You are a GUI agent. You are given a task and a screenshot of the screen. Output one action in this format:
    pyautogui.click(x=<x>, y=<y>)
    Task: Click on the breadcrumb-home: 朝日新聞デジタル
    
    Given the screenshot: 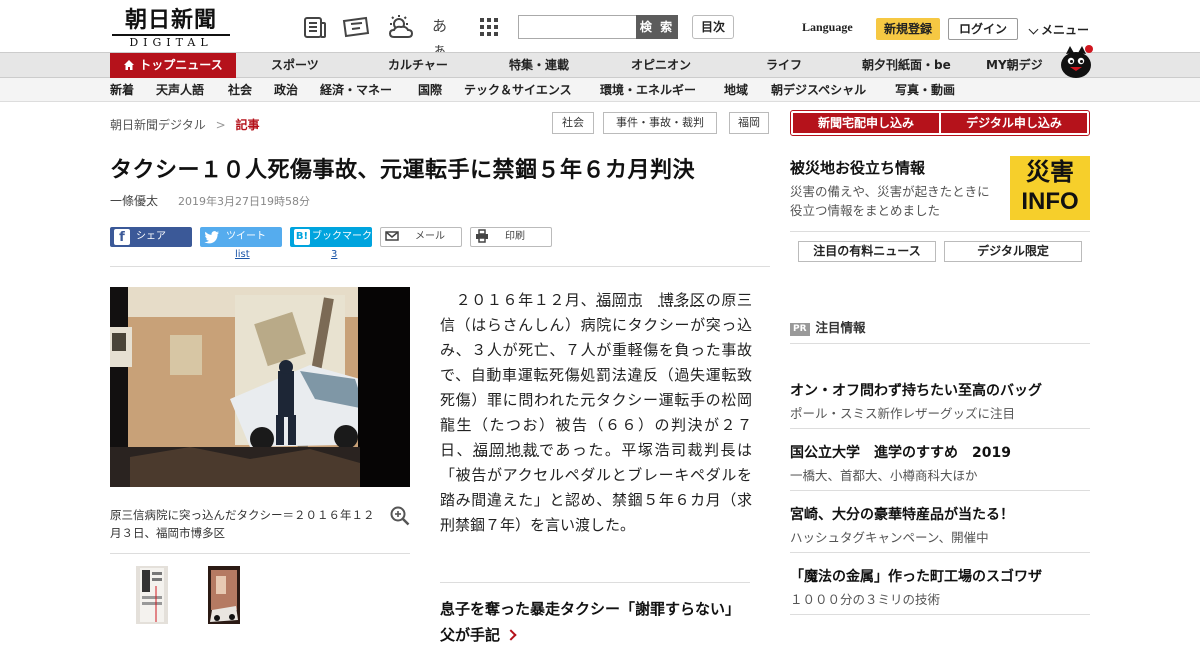 What is the action you would take?
    pyautogui.click(x=158, y=125)
    